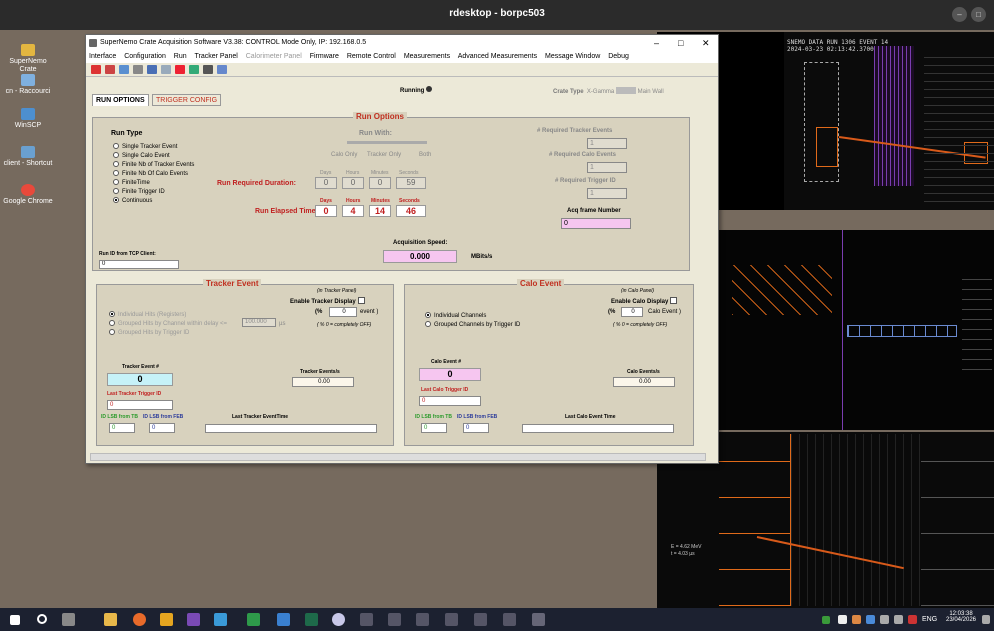  I want to click on calo-hit, so click(827, 147).